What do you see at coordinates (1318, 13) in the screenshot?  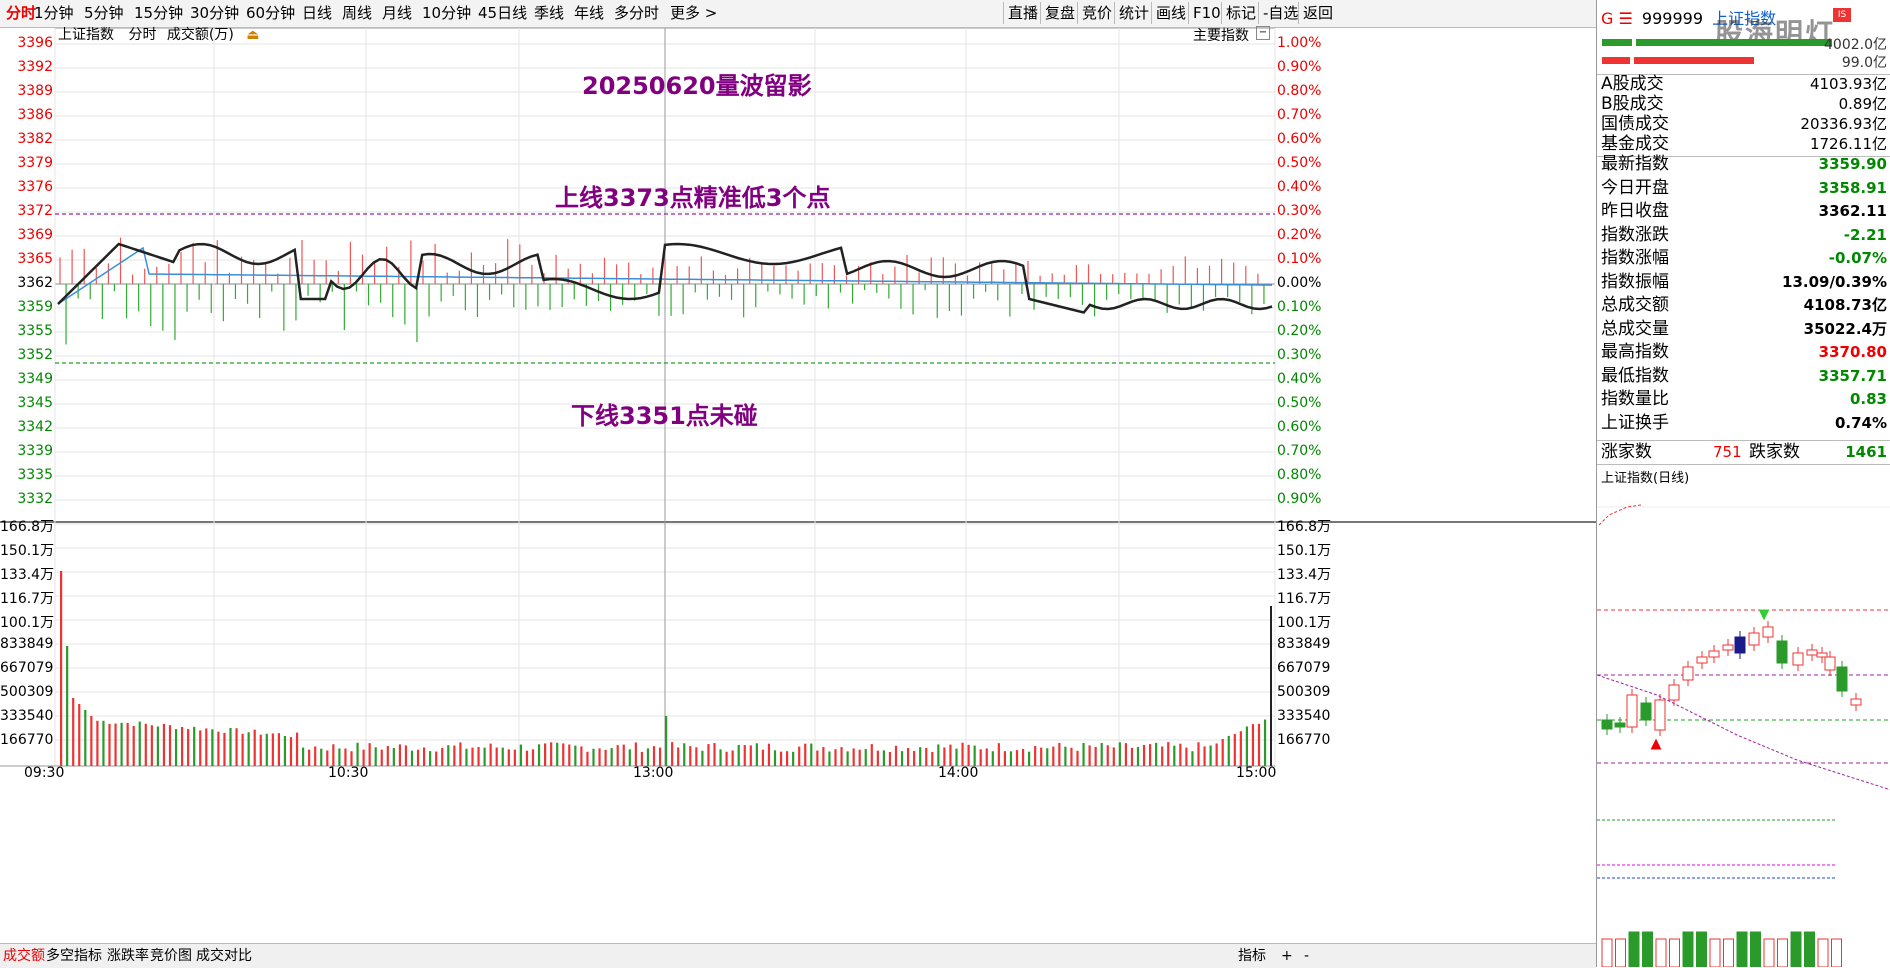 I see `action-button-8: 返回` at bounding box center [1318, 13].